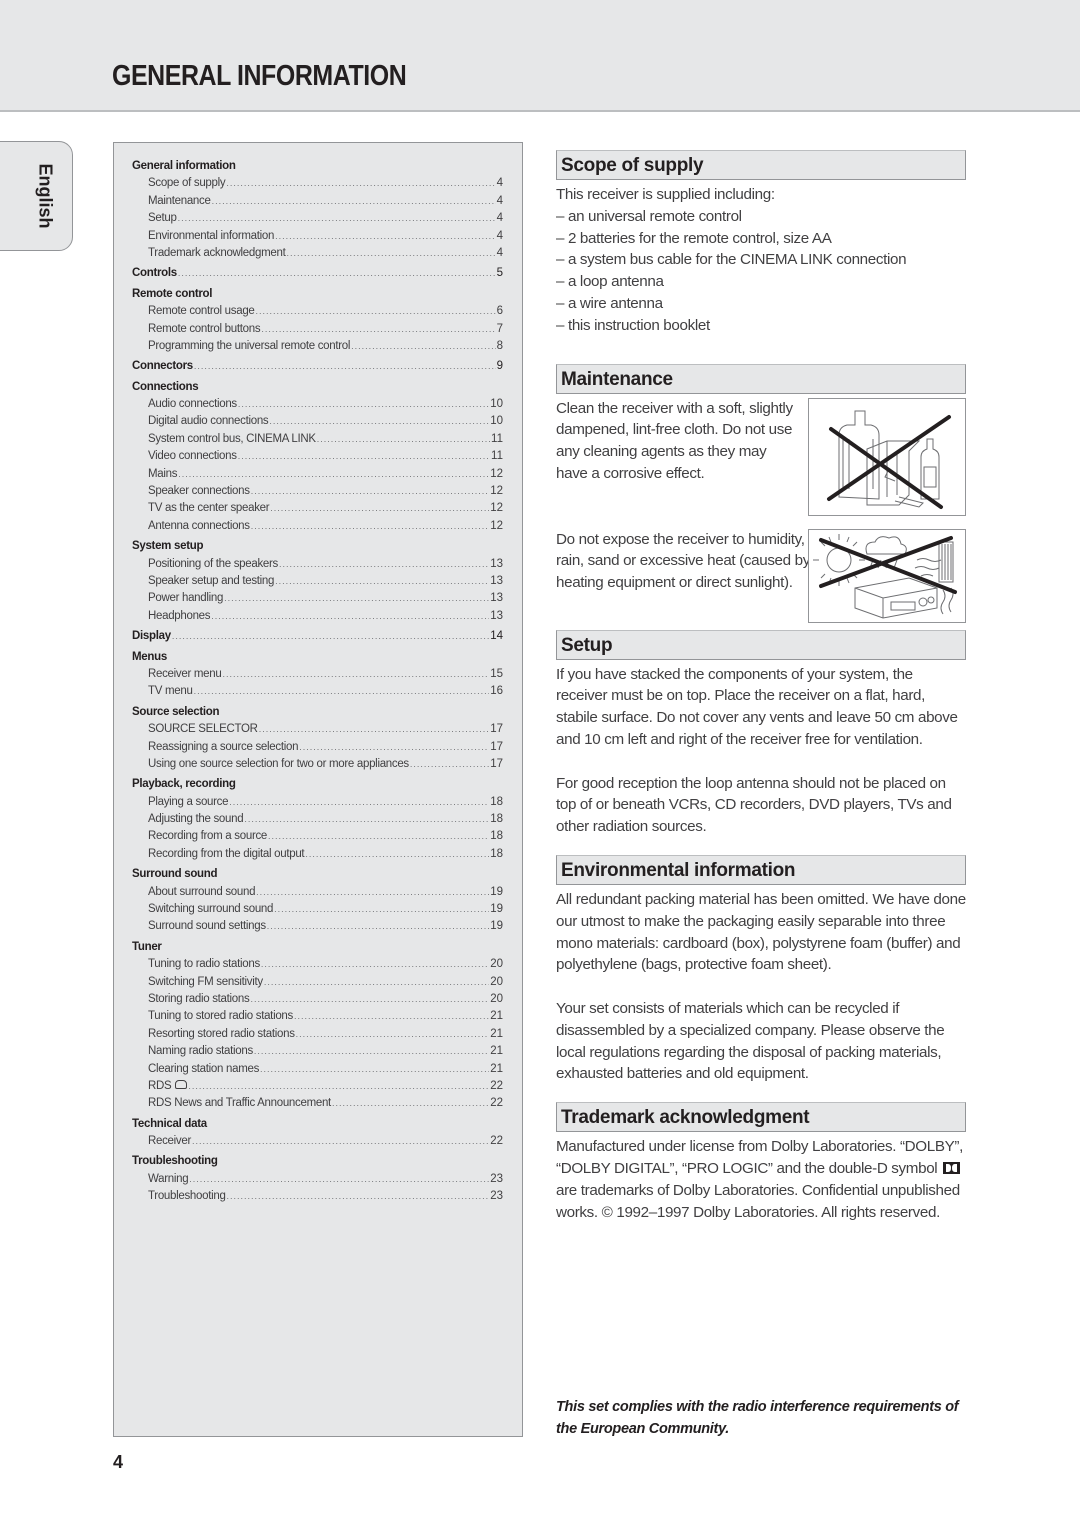 Image resolution: width=1080 pixels, height=1526 pixels. Describe the element at coordinates (317, 674) in the screenshot. I see `toc-entry: Receiver menu 15` at that location.